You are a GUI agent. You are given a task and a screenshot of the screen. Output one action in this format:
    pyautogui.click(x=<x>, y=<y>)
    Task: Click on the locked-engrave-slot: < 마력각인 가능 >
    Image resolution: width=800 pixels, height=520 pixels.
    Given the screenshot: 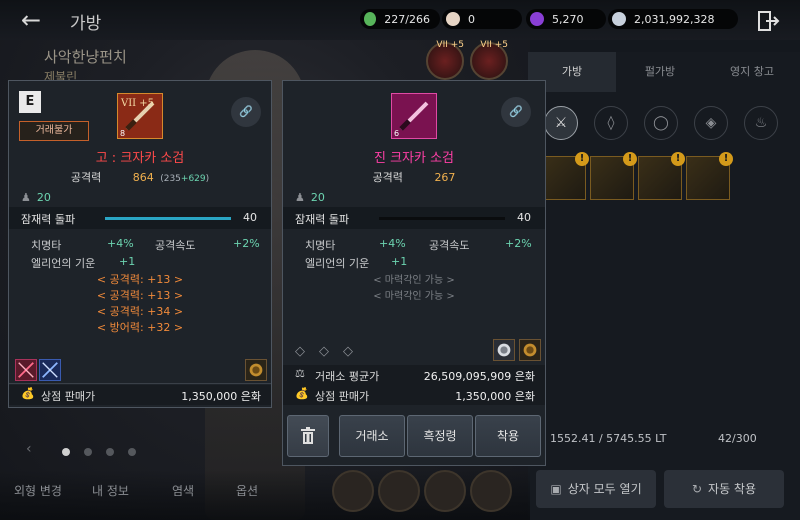 What is the action you would take?
    pyautogui.click(x=414, y=296)
    